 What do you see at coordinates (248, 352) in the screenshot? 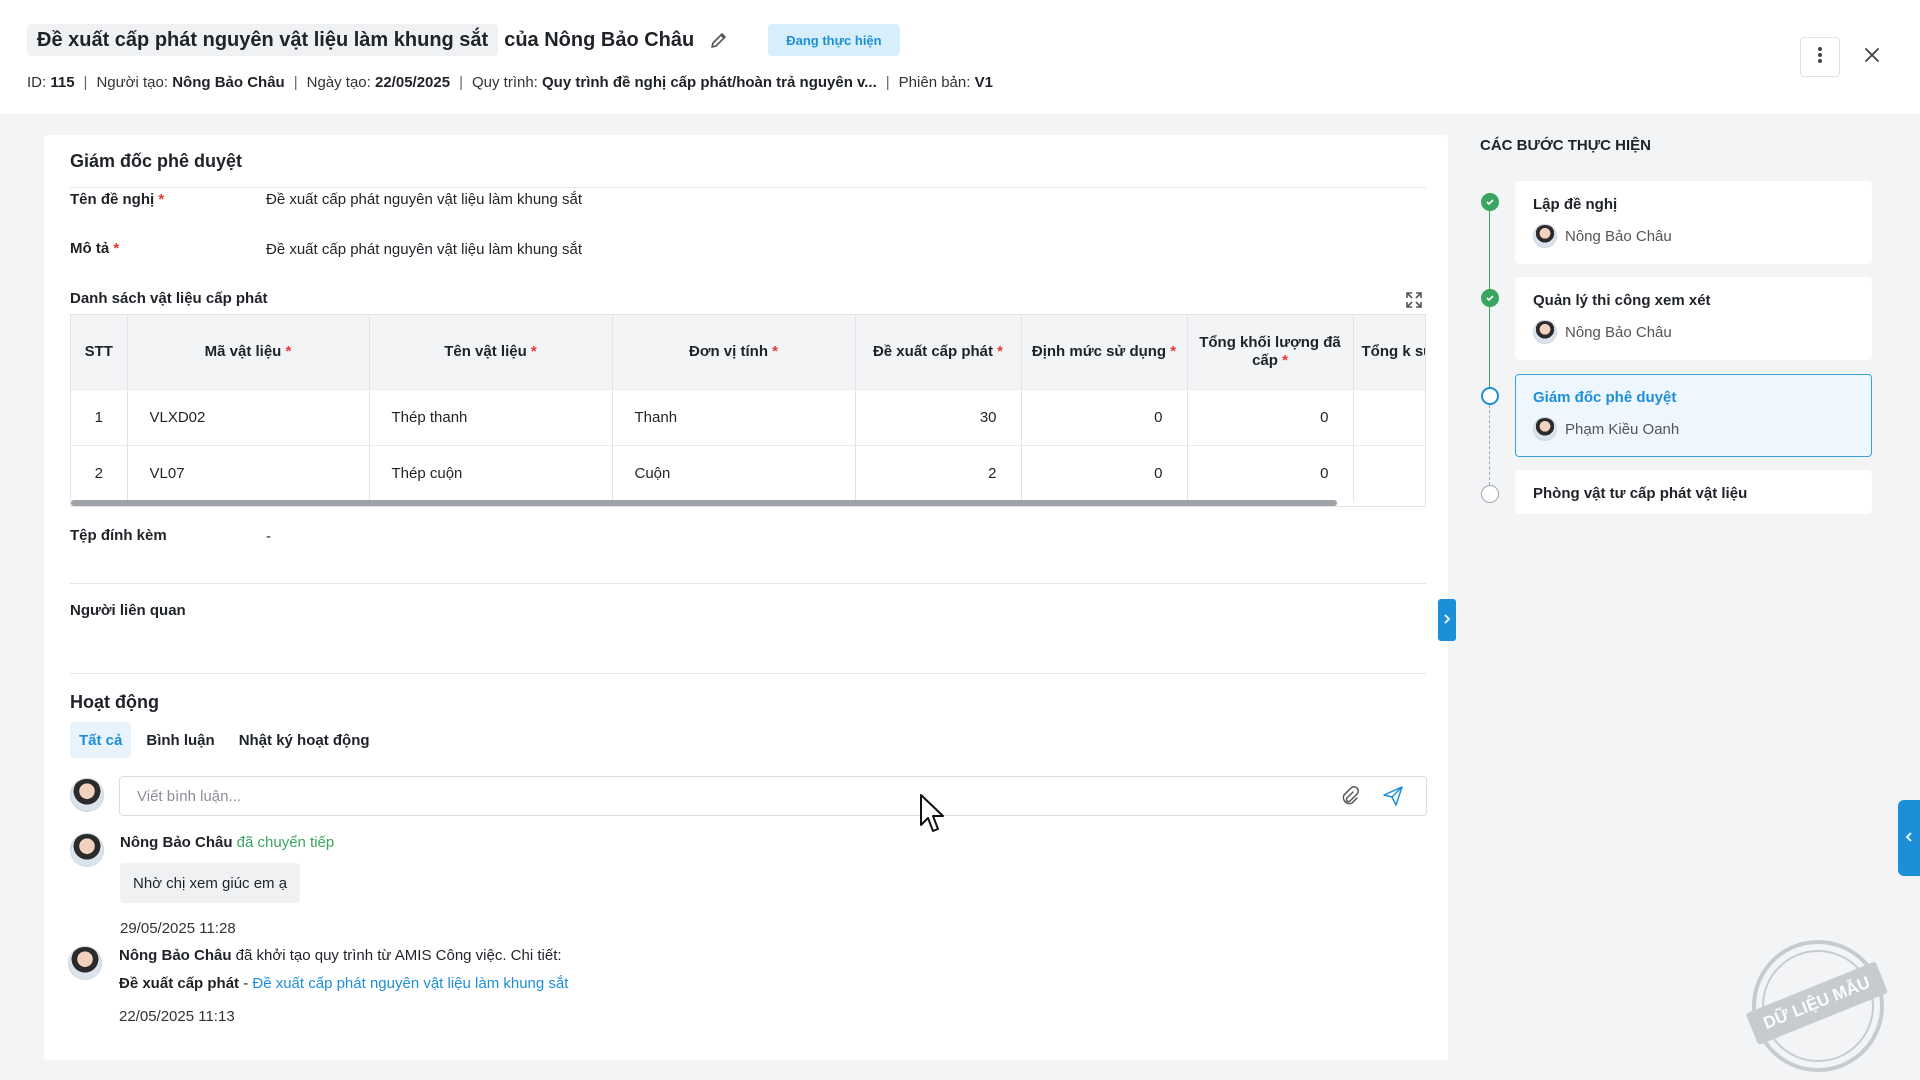
I see `col-header-code: Mã vật liệu *` at bounding box center [248, 352].